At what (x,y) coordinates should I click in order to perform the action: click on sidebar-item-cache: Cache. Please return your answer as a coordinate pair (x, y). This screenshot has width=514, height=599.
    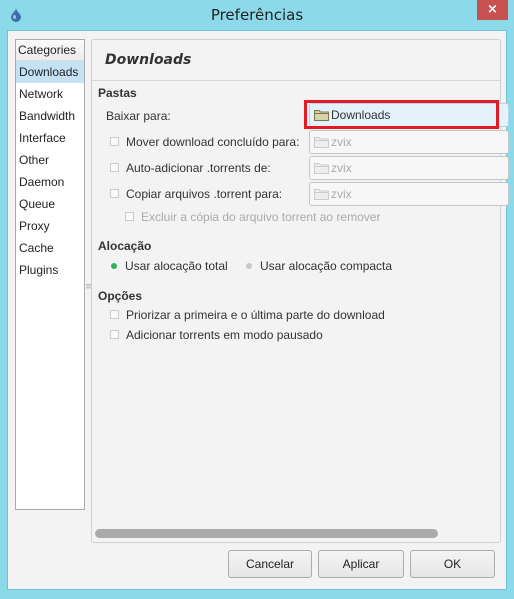
    Looking at the image, I should click on (50, 248).